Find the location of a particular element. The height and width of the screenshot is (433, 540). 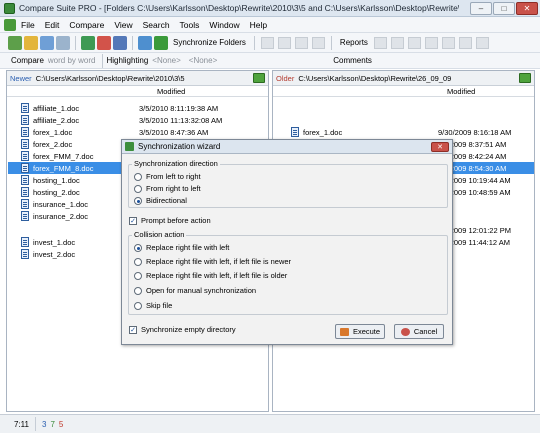

nav-first-icon is located at coordinates (267, 42).